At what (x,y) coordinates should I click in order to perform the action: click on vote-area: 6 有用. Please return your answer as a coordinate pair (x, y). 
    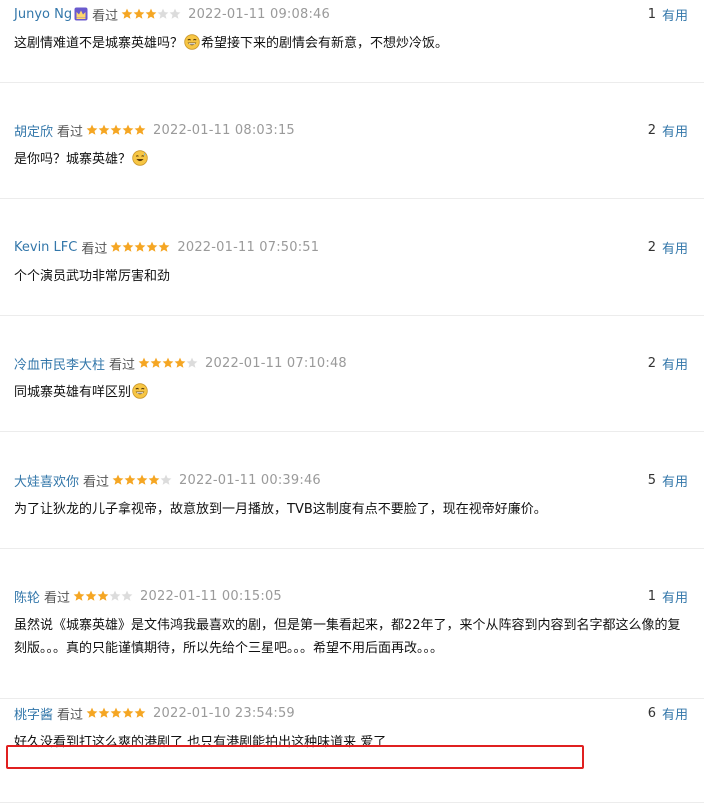
    Looking at the image, I should click on (668, 713).